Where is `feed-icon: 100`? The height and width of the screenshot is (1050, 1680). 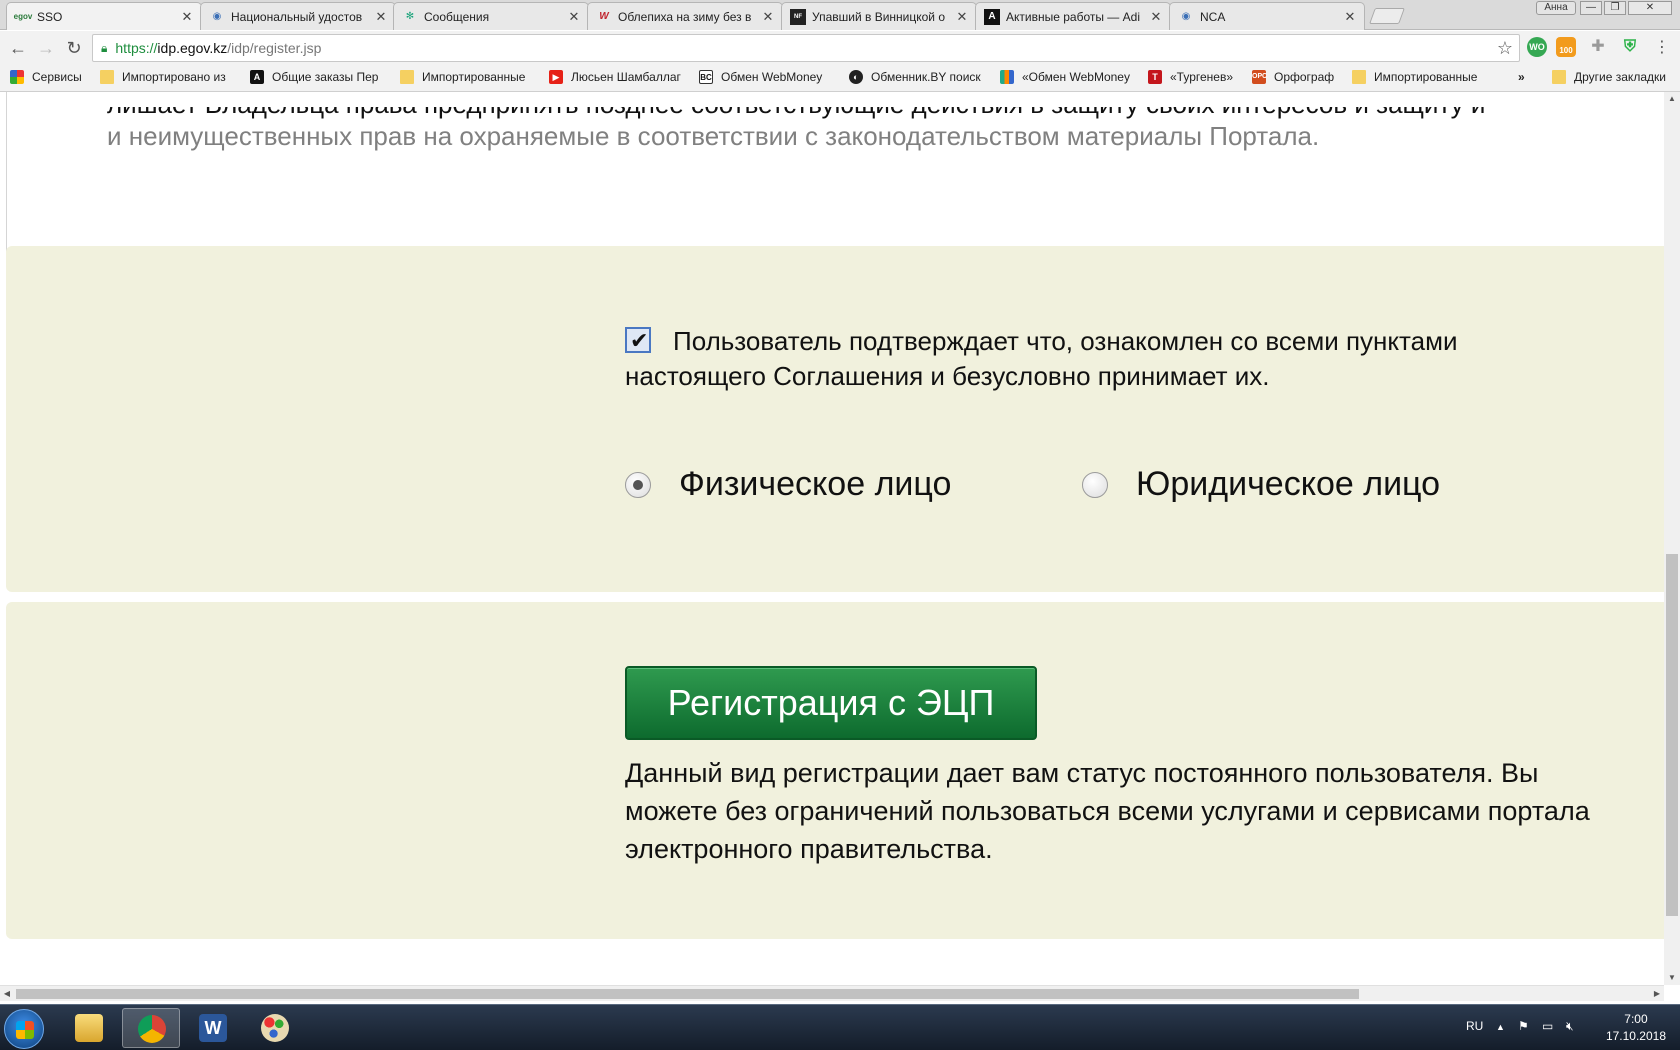
feed-icon: 100 is located at coordinates (1566, 47).